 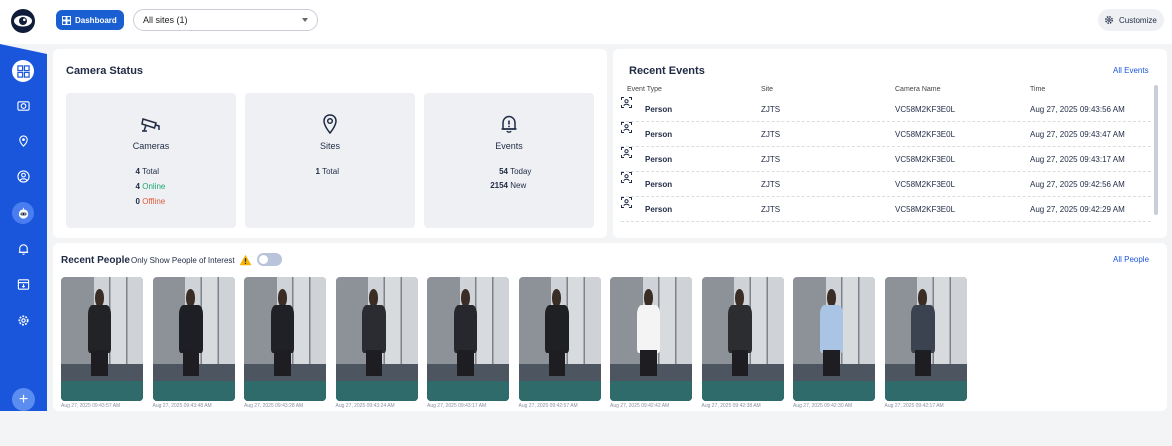 What do you see at coordinates (509, 160) in the screenshot?
I see `events-stat: Events 54 Today 2154 New` at bounding box center [509, 160].